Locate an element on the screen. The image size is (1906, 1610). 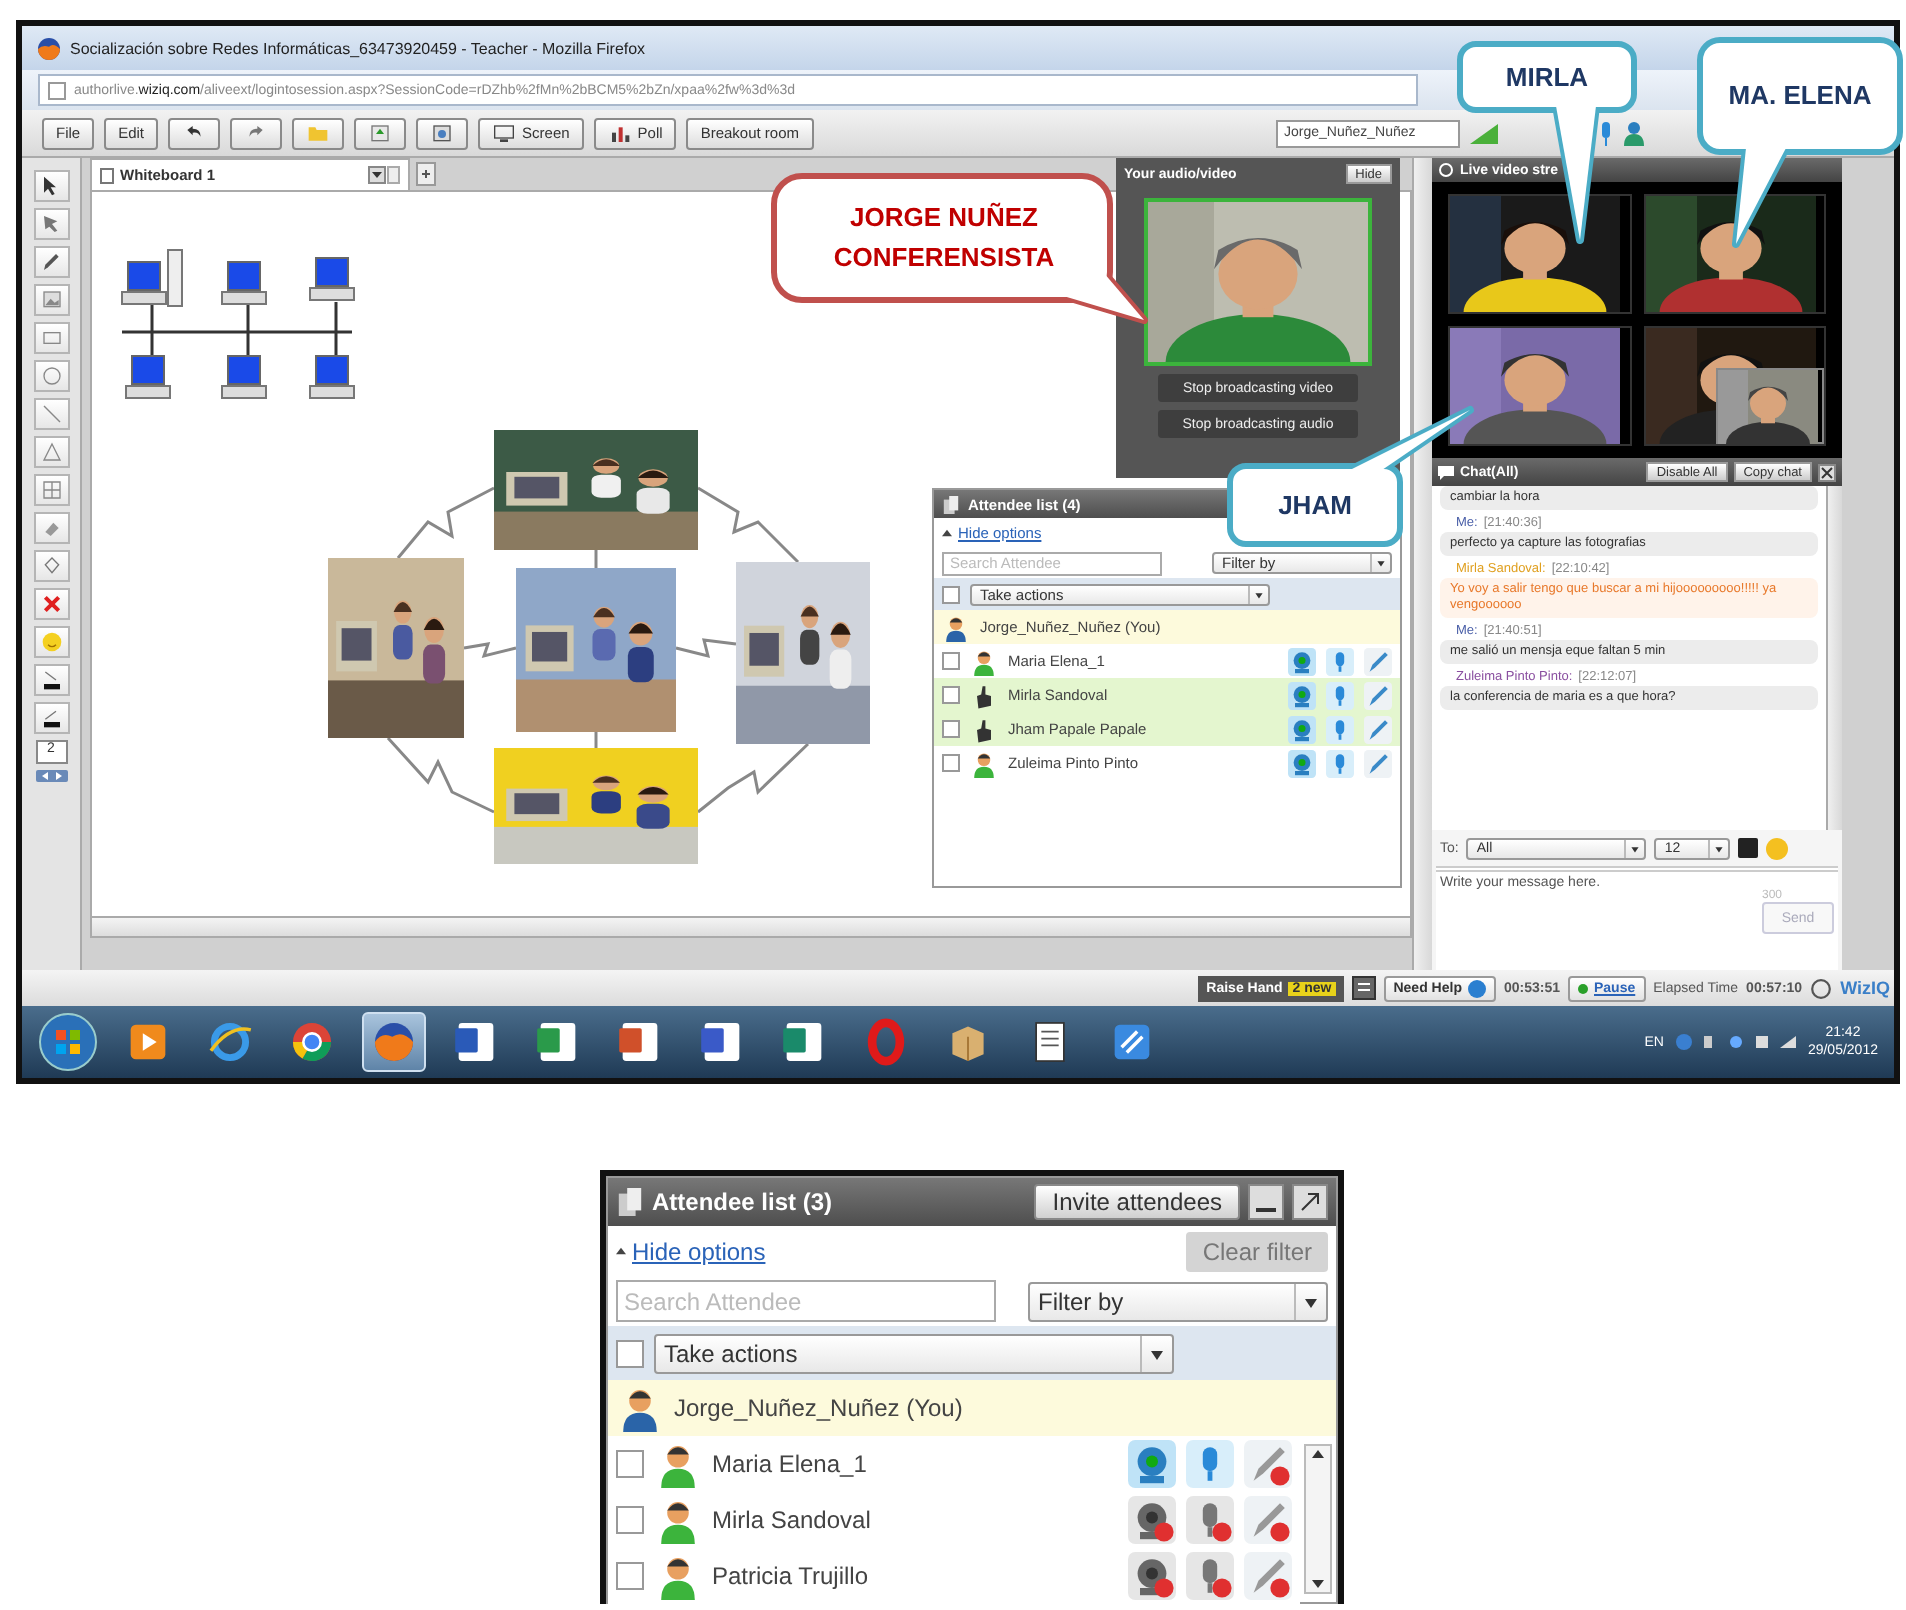
rectangle-icon is located at coordinates (51, 338).